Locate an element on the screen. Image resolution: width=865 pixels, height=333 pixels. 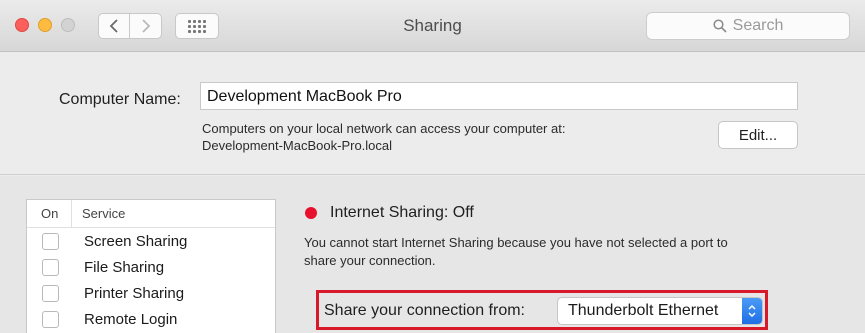
service-label: File Sharing is located at coordinates (124, 267).